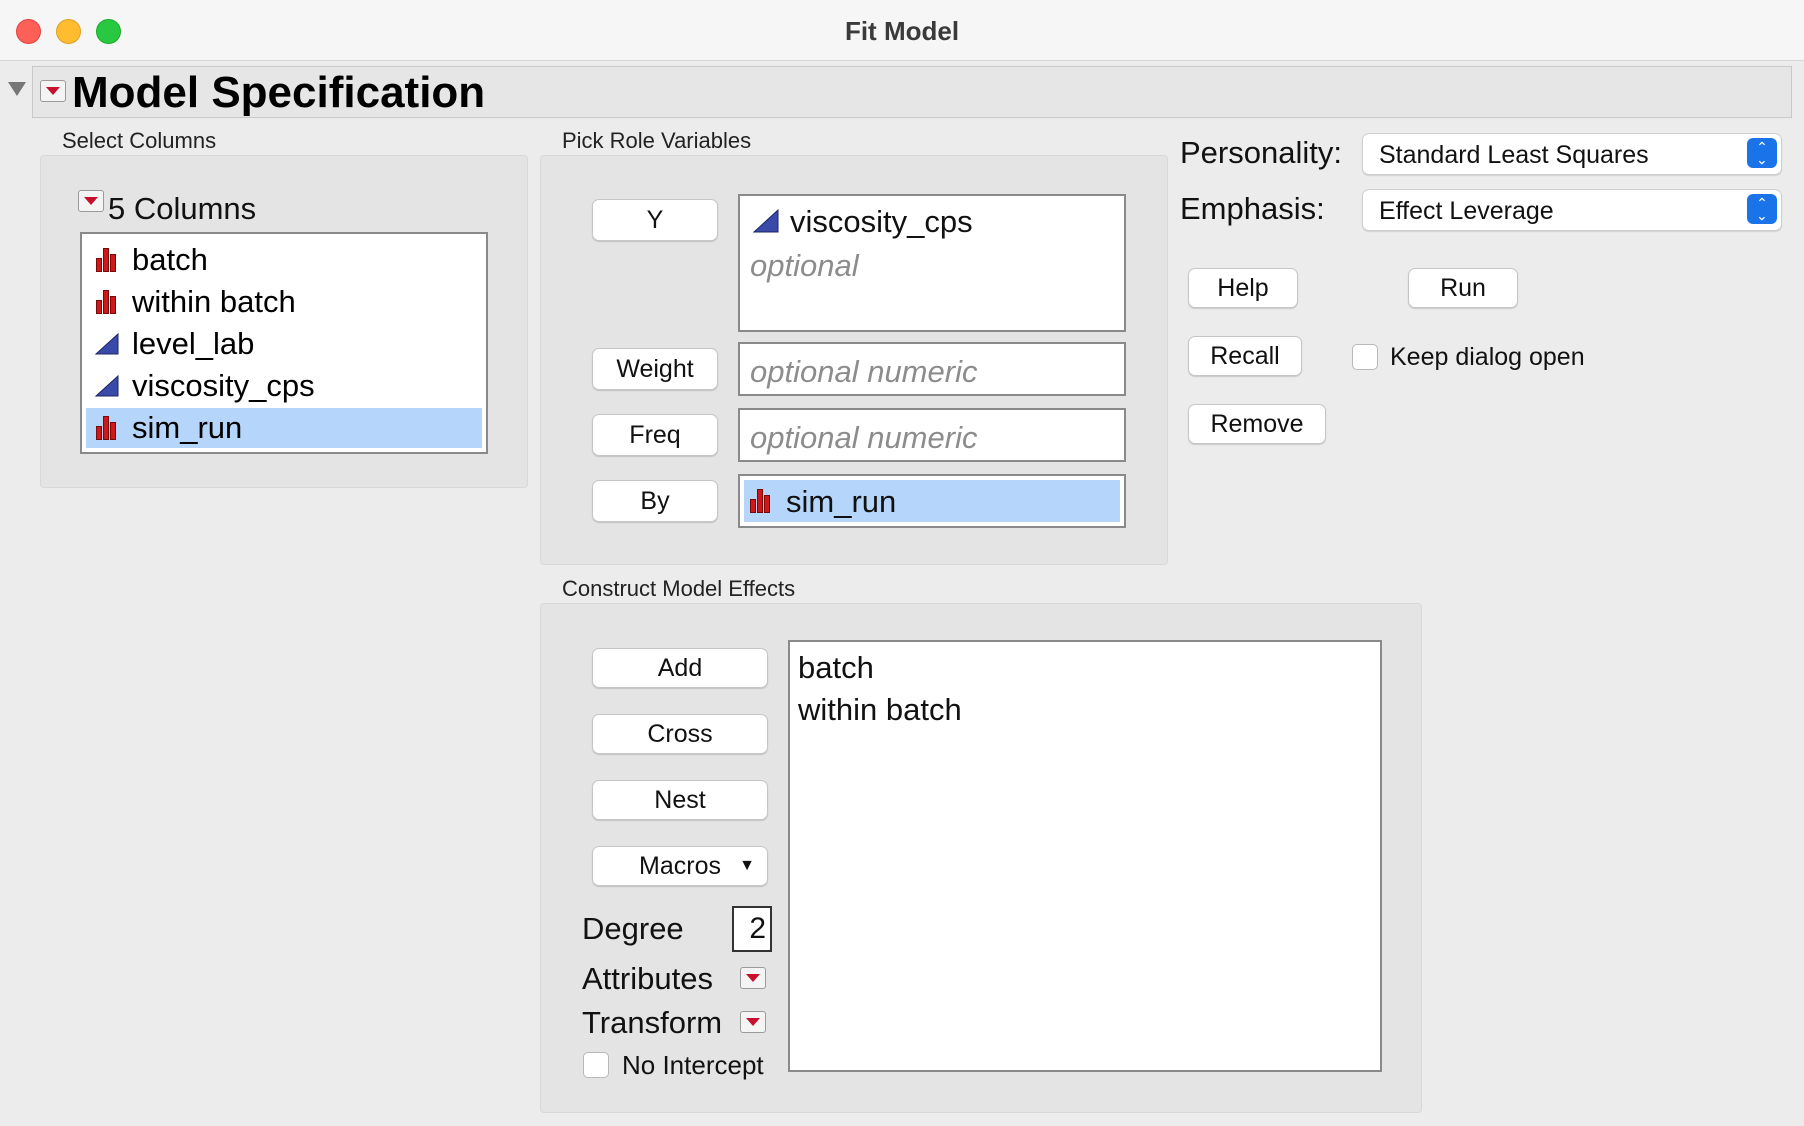  I want to click on column-count-label: 5 Columns, so click(182, 208).